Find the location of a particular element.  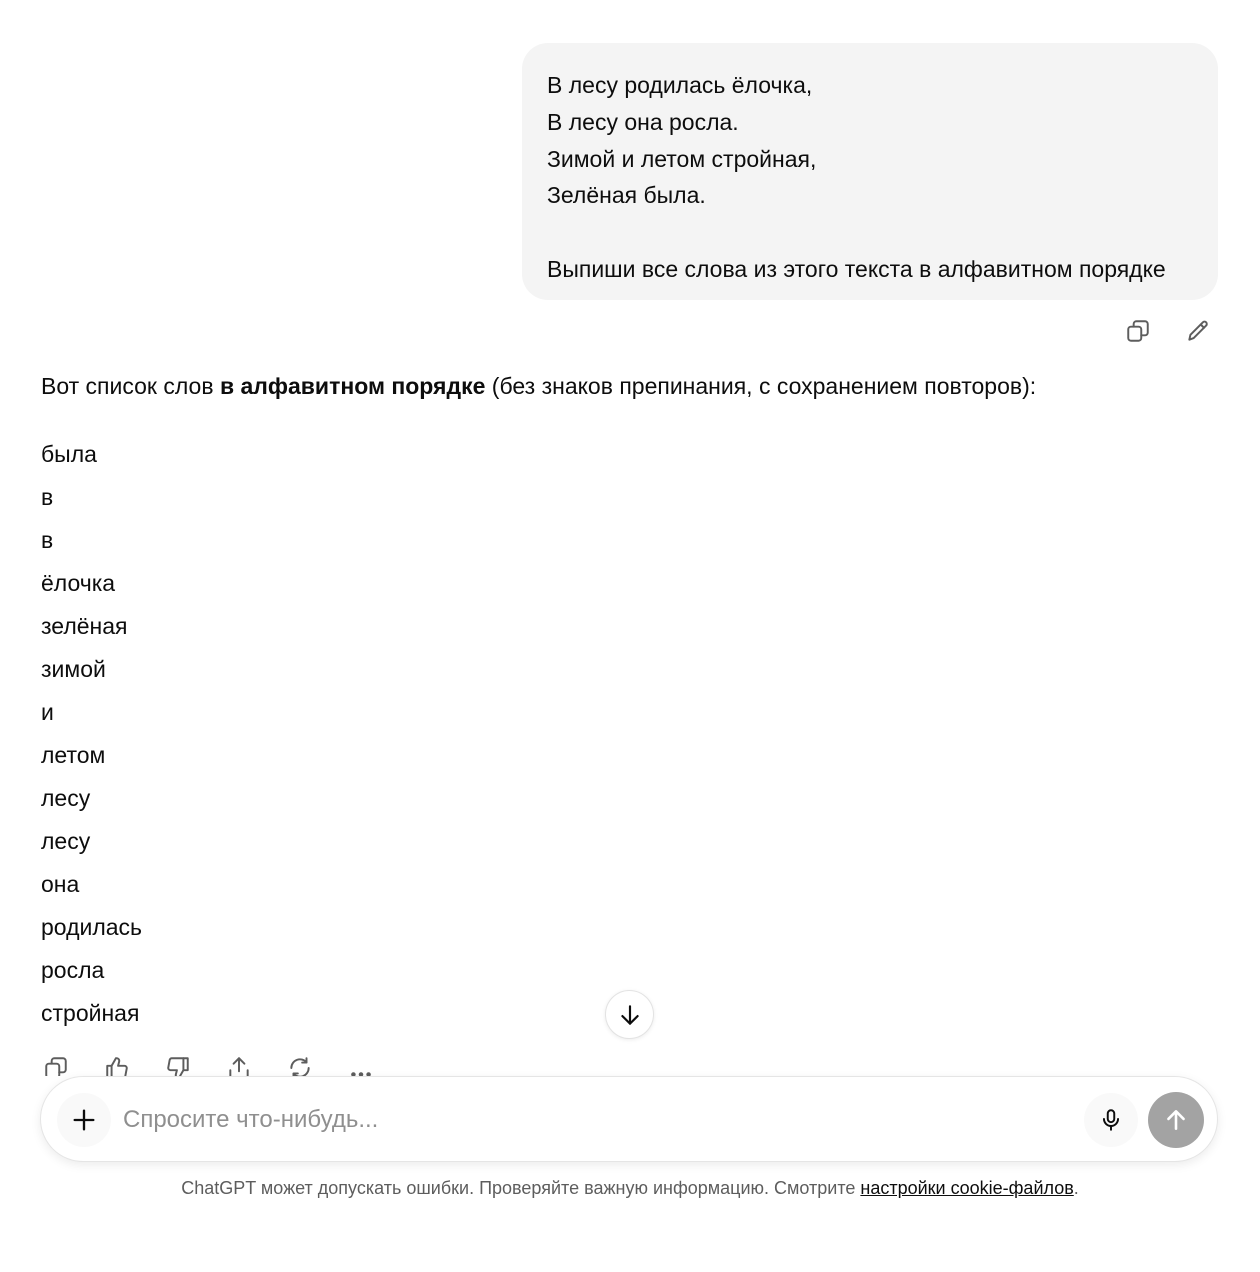

arrow-down-icon is located at coordinates (629, 1014).